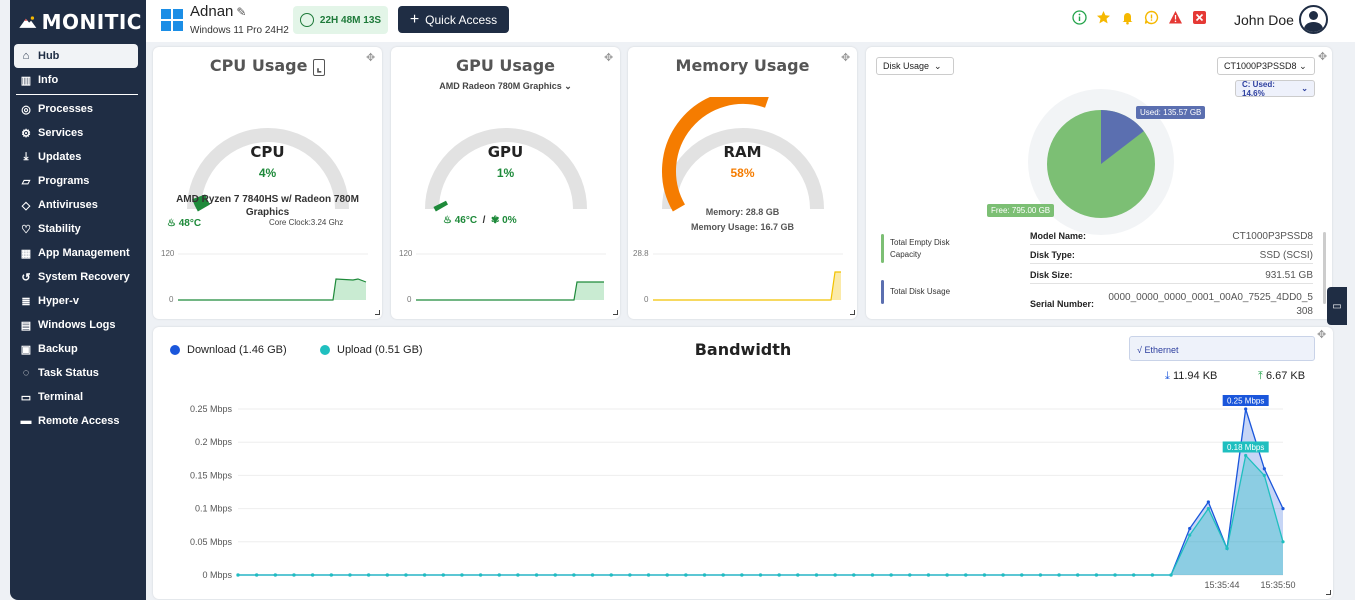  What do you see at coordinates (1324, 268) in the screenshot?
I see `disk-info-scrollbar` at bounding box center [1324, 268].